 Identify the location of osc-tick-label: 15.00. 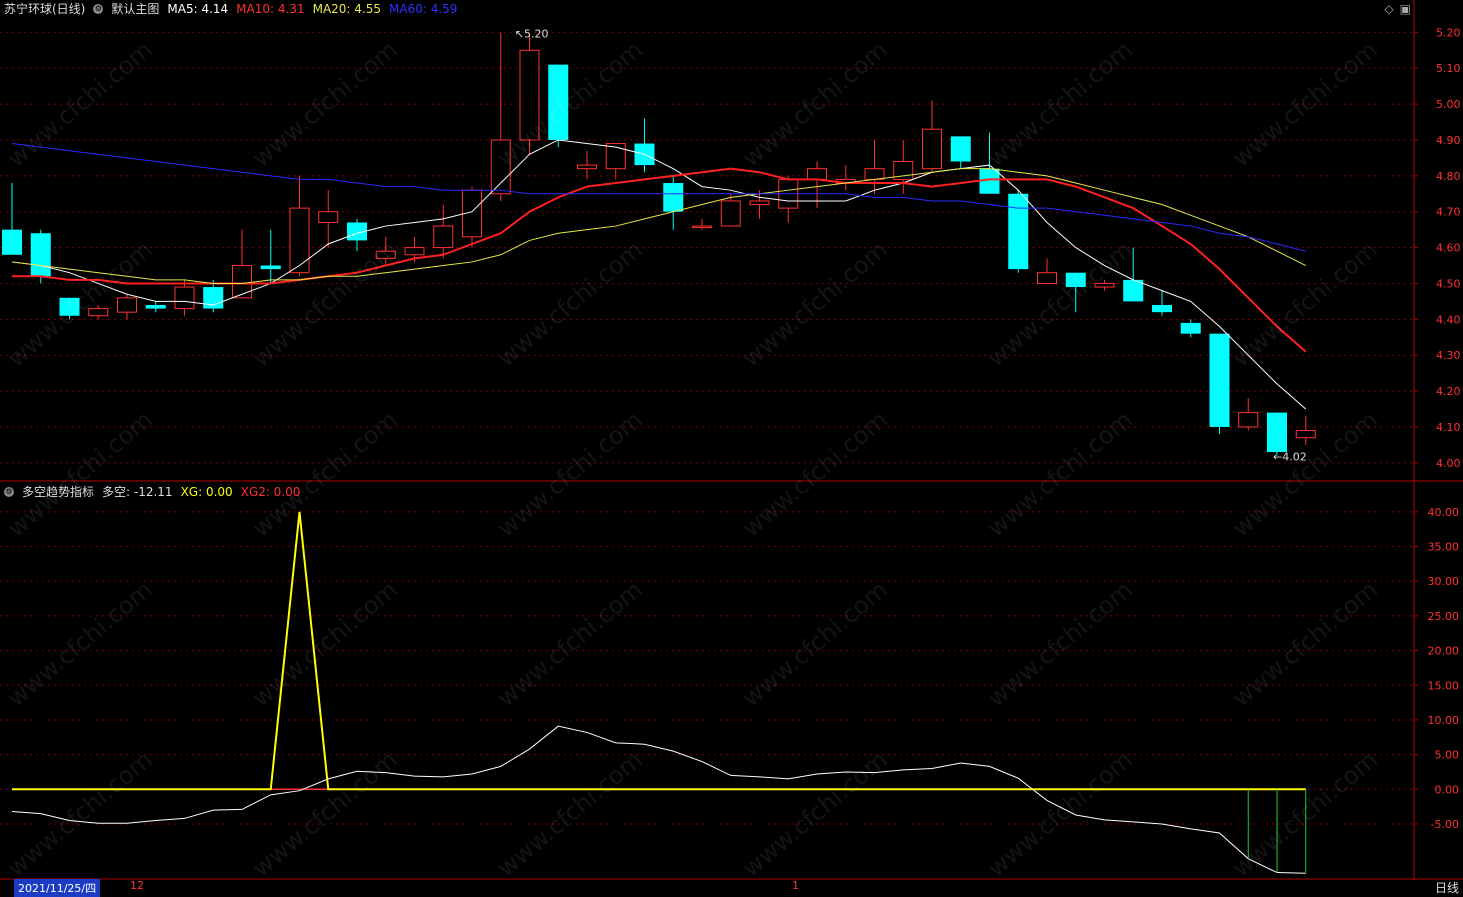
(1444, 685).